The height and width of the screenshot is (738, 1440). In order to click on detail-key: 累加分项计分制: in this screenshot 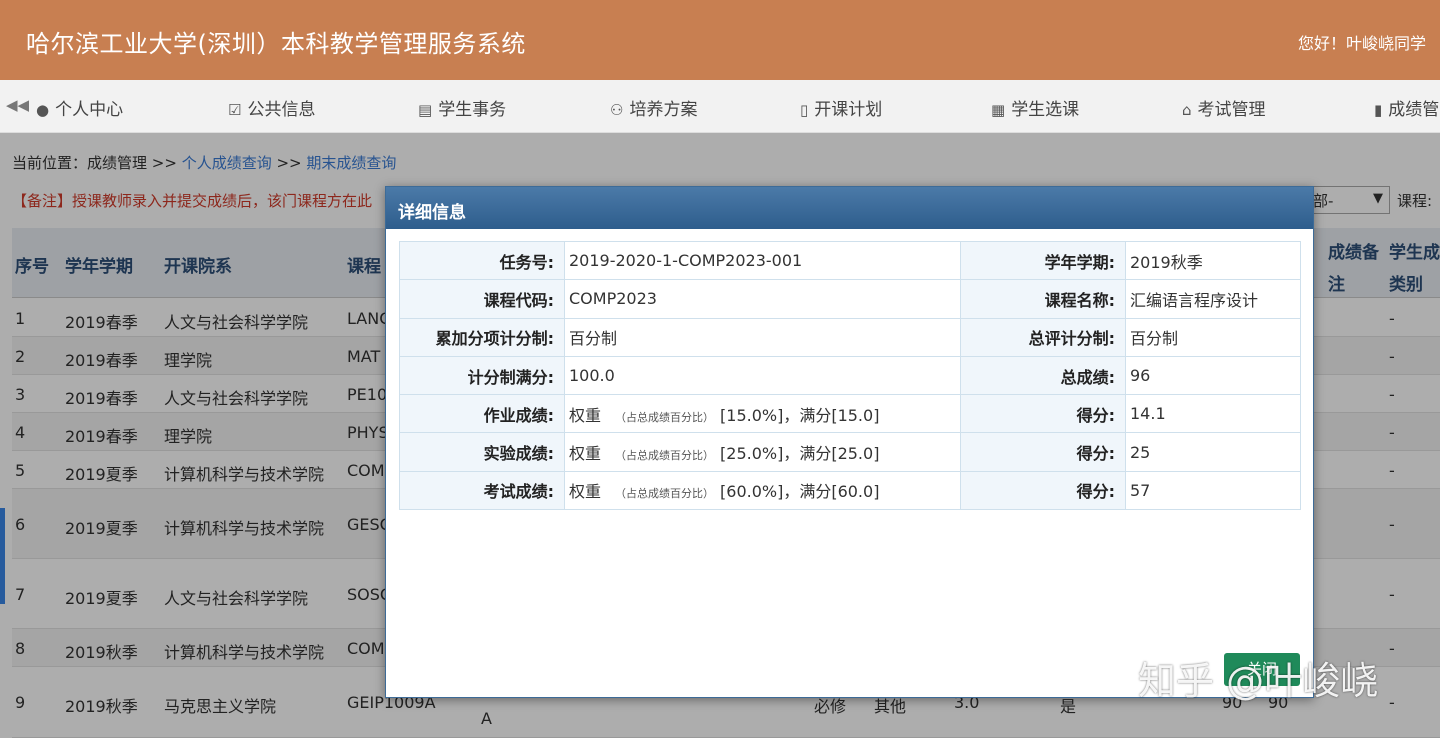, I will do `click(482, 337)`.